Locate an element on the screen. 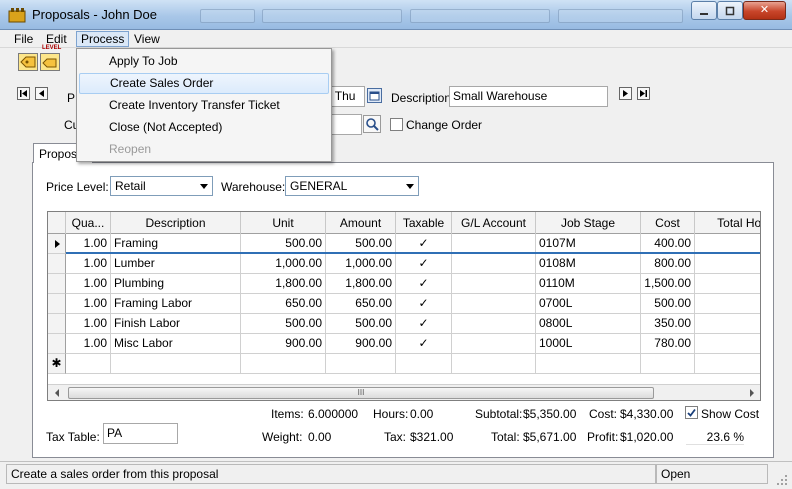  cell-job-stage: 0110M is located at coordinates (588, 284).